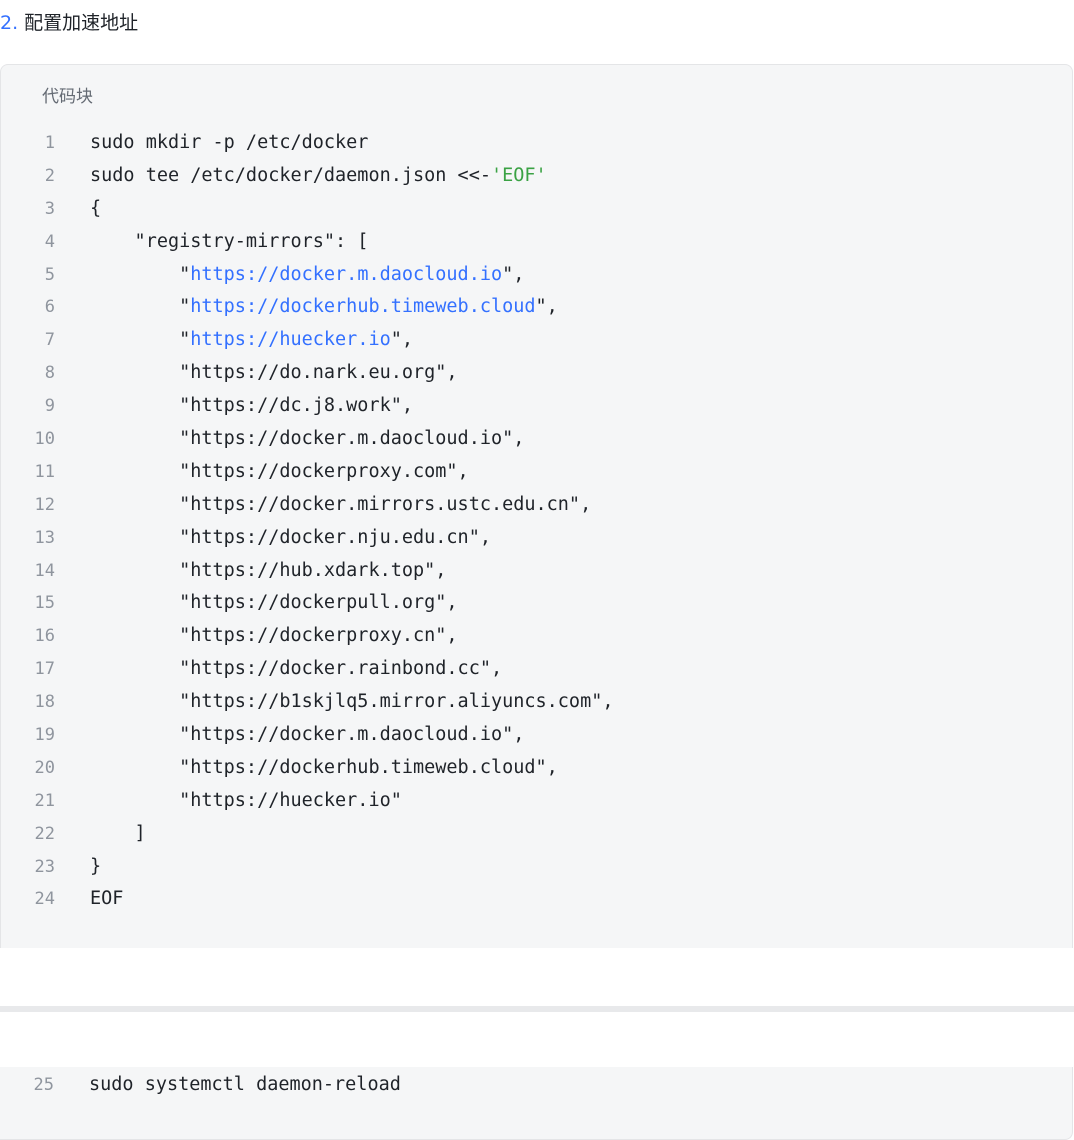 This screenshot has height=1140, width=1074. I want to click on url-link: https://dockerhub.timeweb.cloud, so click(362, 306).